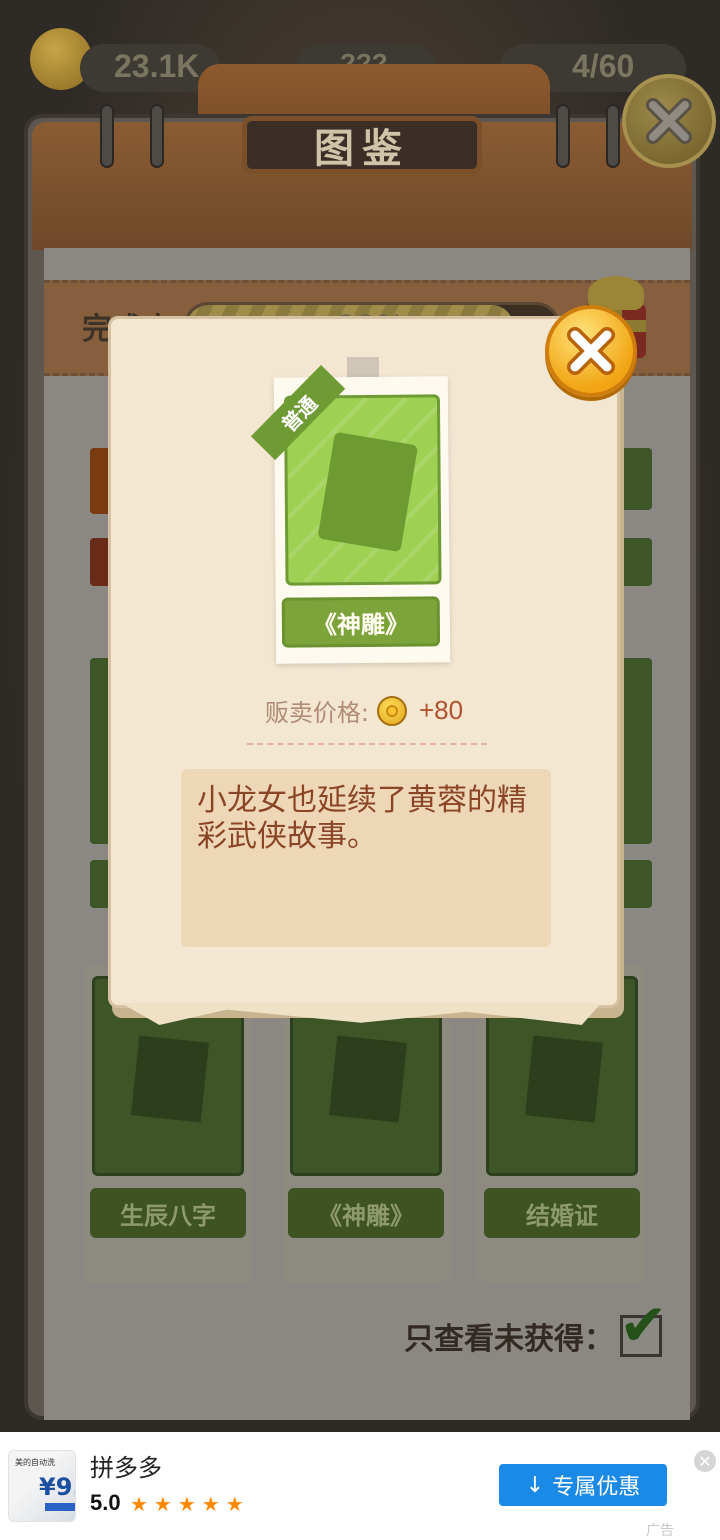 The height and width of the screenshot is (1540, 720). Describe the element at coordinates (705, 1461) in the screenshot. I see `ad-close-button: ✕` at that location.